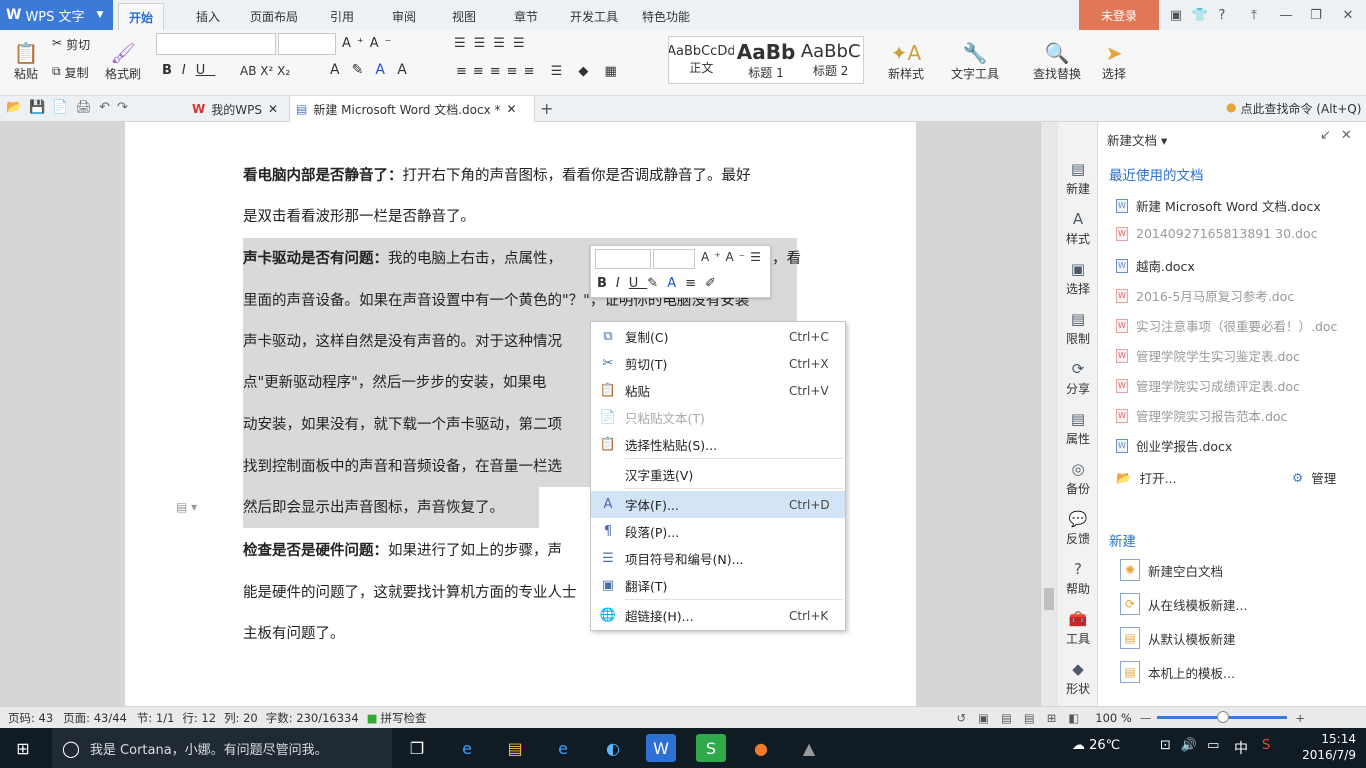 The image size is (1366, 768). What do you see at coordinates (222, 748) in the screenshot?
I see `cortana-search: ◯ 我是 Cortana，小娜。有问题尽管问我。` at bounding box center [222, 748].